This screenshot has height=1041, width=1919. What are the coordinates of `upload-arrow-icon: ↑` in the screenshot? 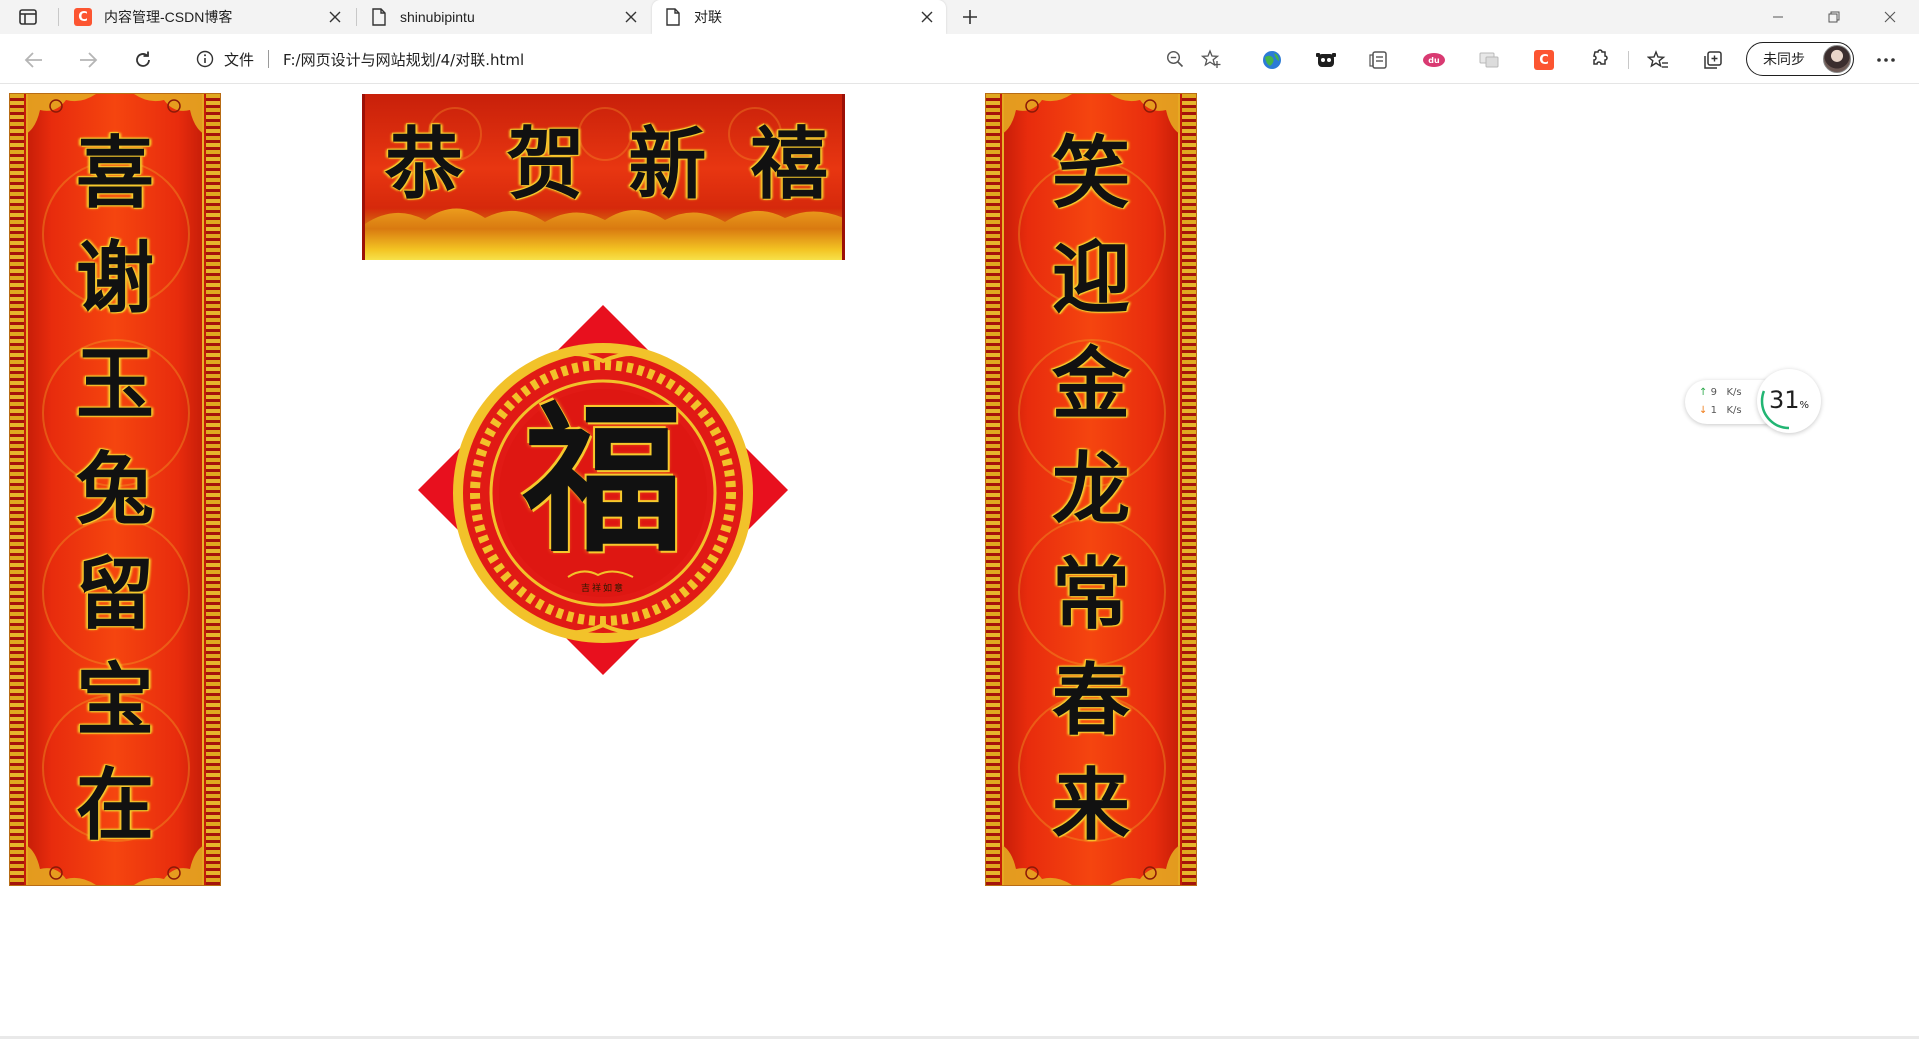 It's located at (1703, 392).